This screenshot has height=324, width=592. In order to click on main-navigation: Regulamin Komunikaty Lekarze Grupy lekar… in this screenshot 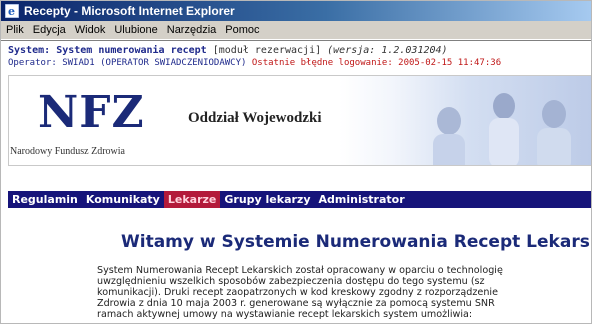, I will do `click(299, 199)`.